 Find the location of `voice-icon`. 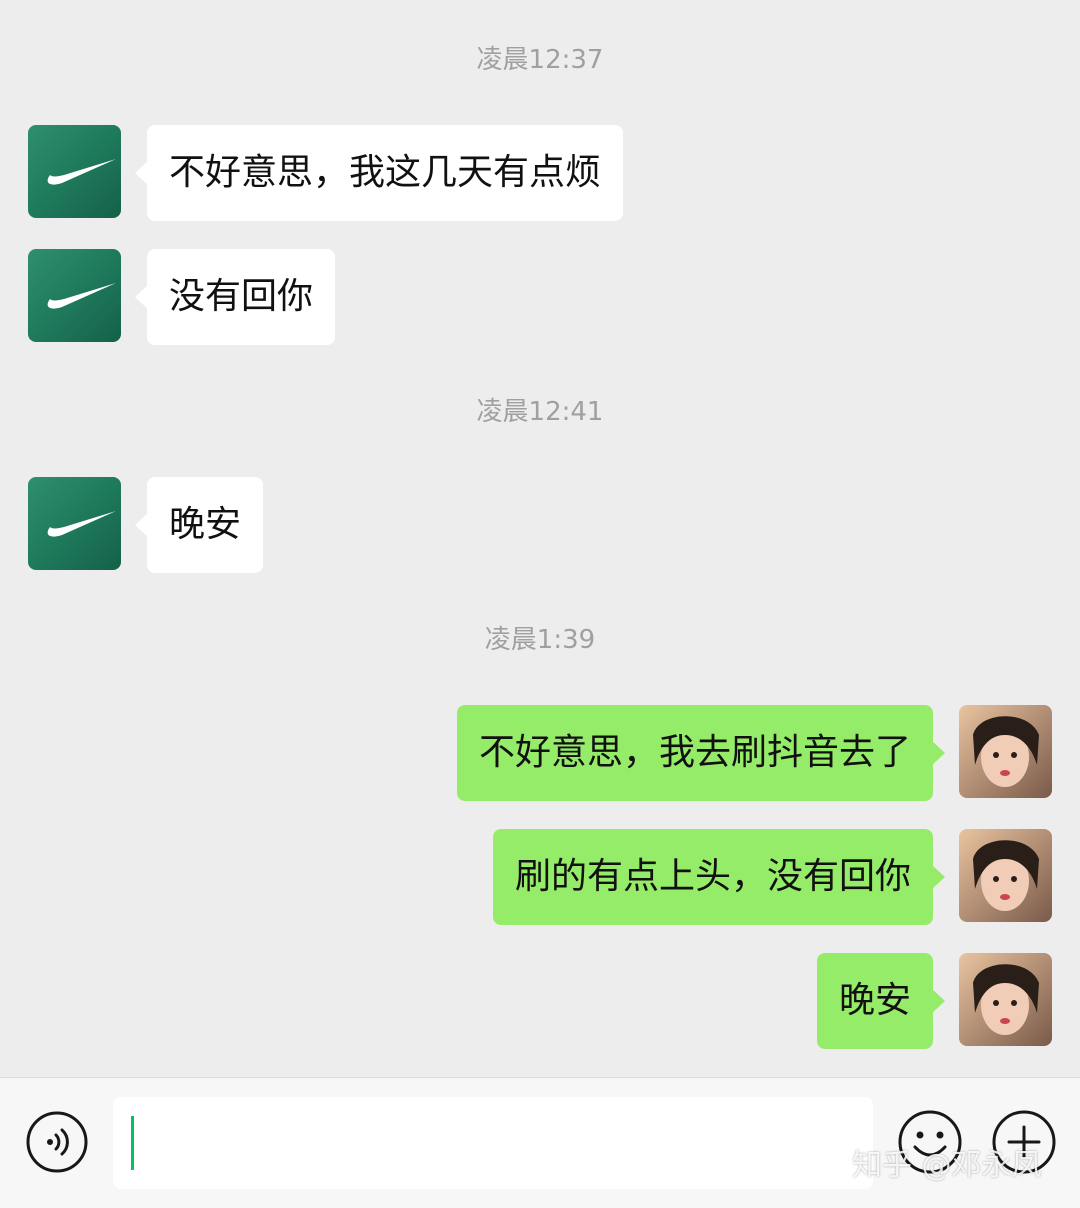

voice-icon is located at coordinates (57, 1142).